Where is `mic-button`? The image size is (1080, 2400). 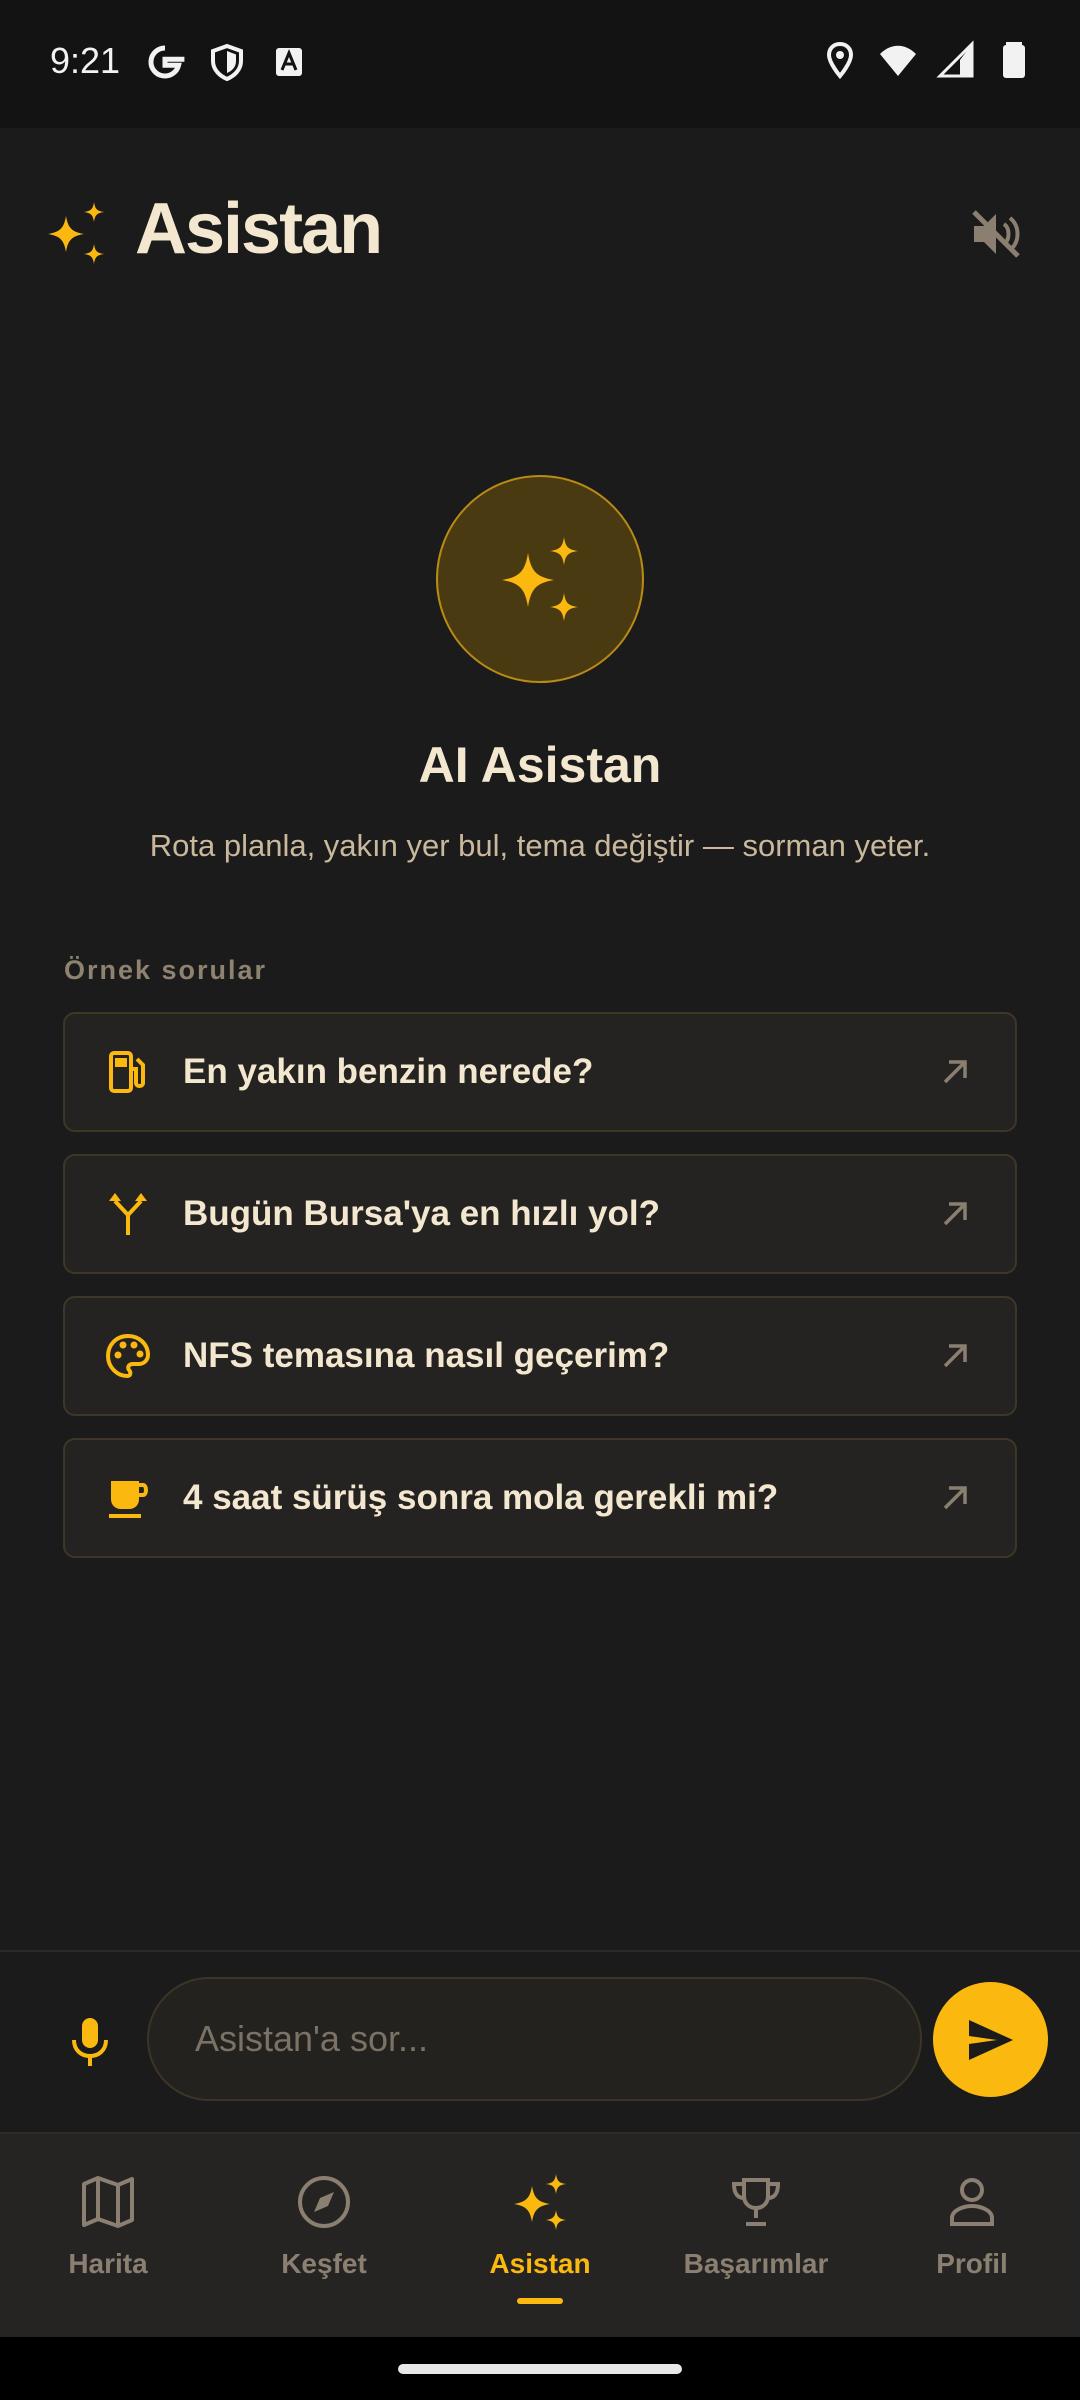 mic-button is located at coordinates (90, 2042).